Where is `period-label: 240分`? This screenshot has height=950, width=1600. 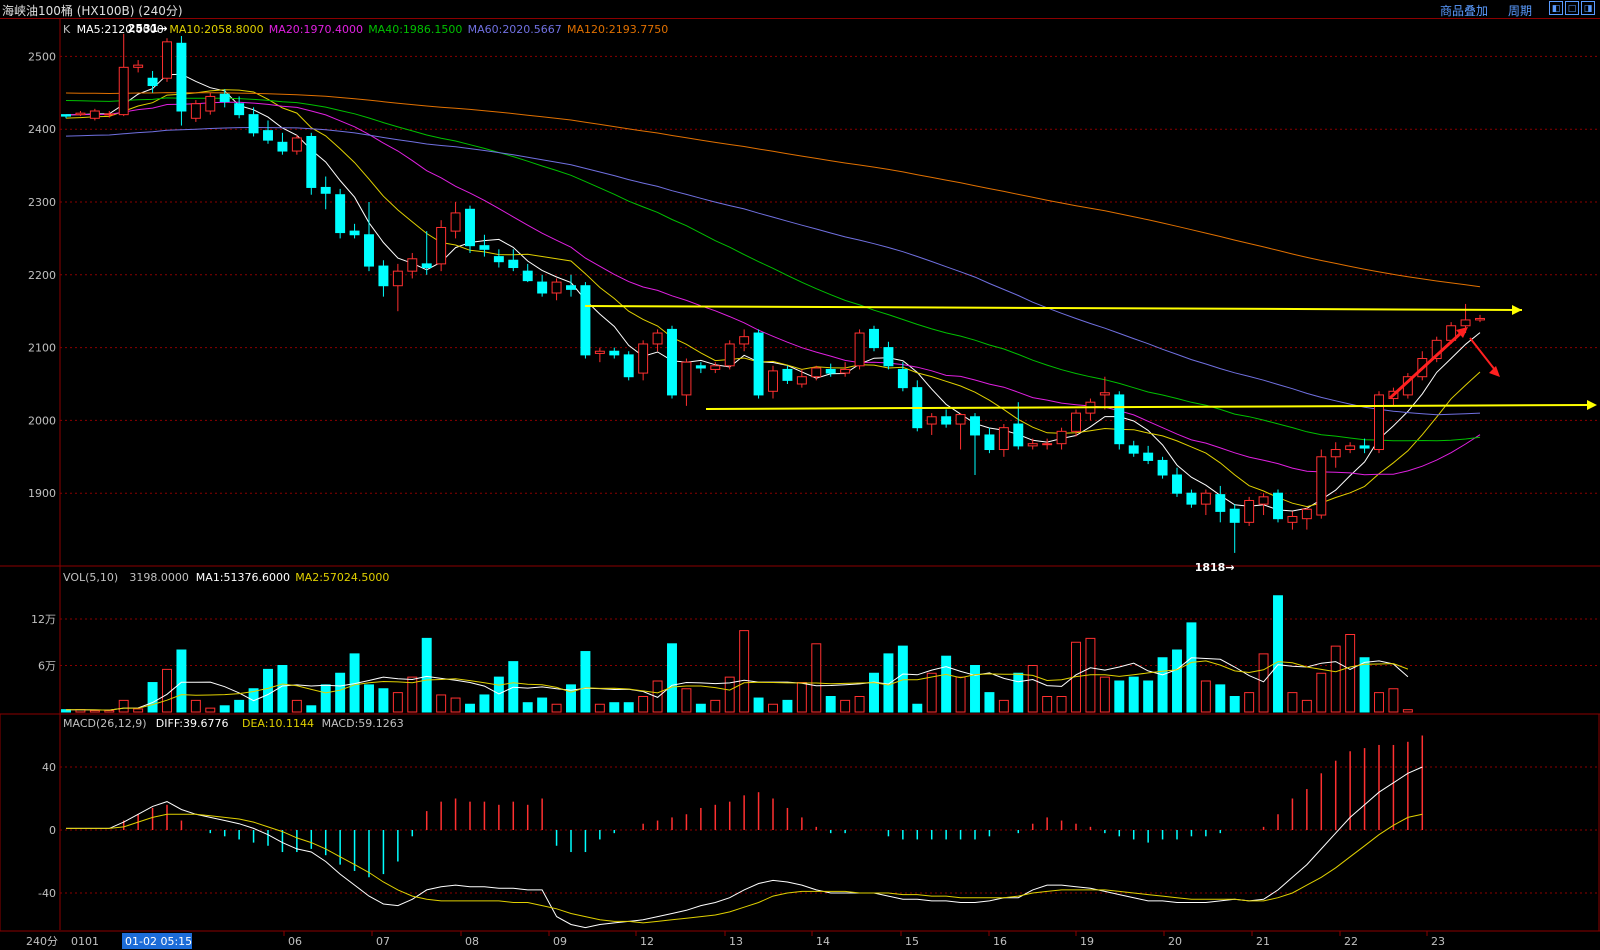
period-label: 240分 is located at coordinates (42, 941).